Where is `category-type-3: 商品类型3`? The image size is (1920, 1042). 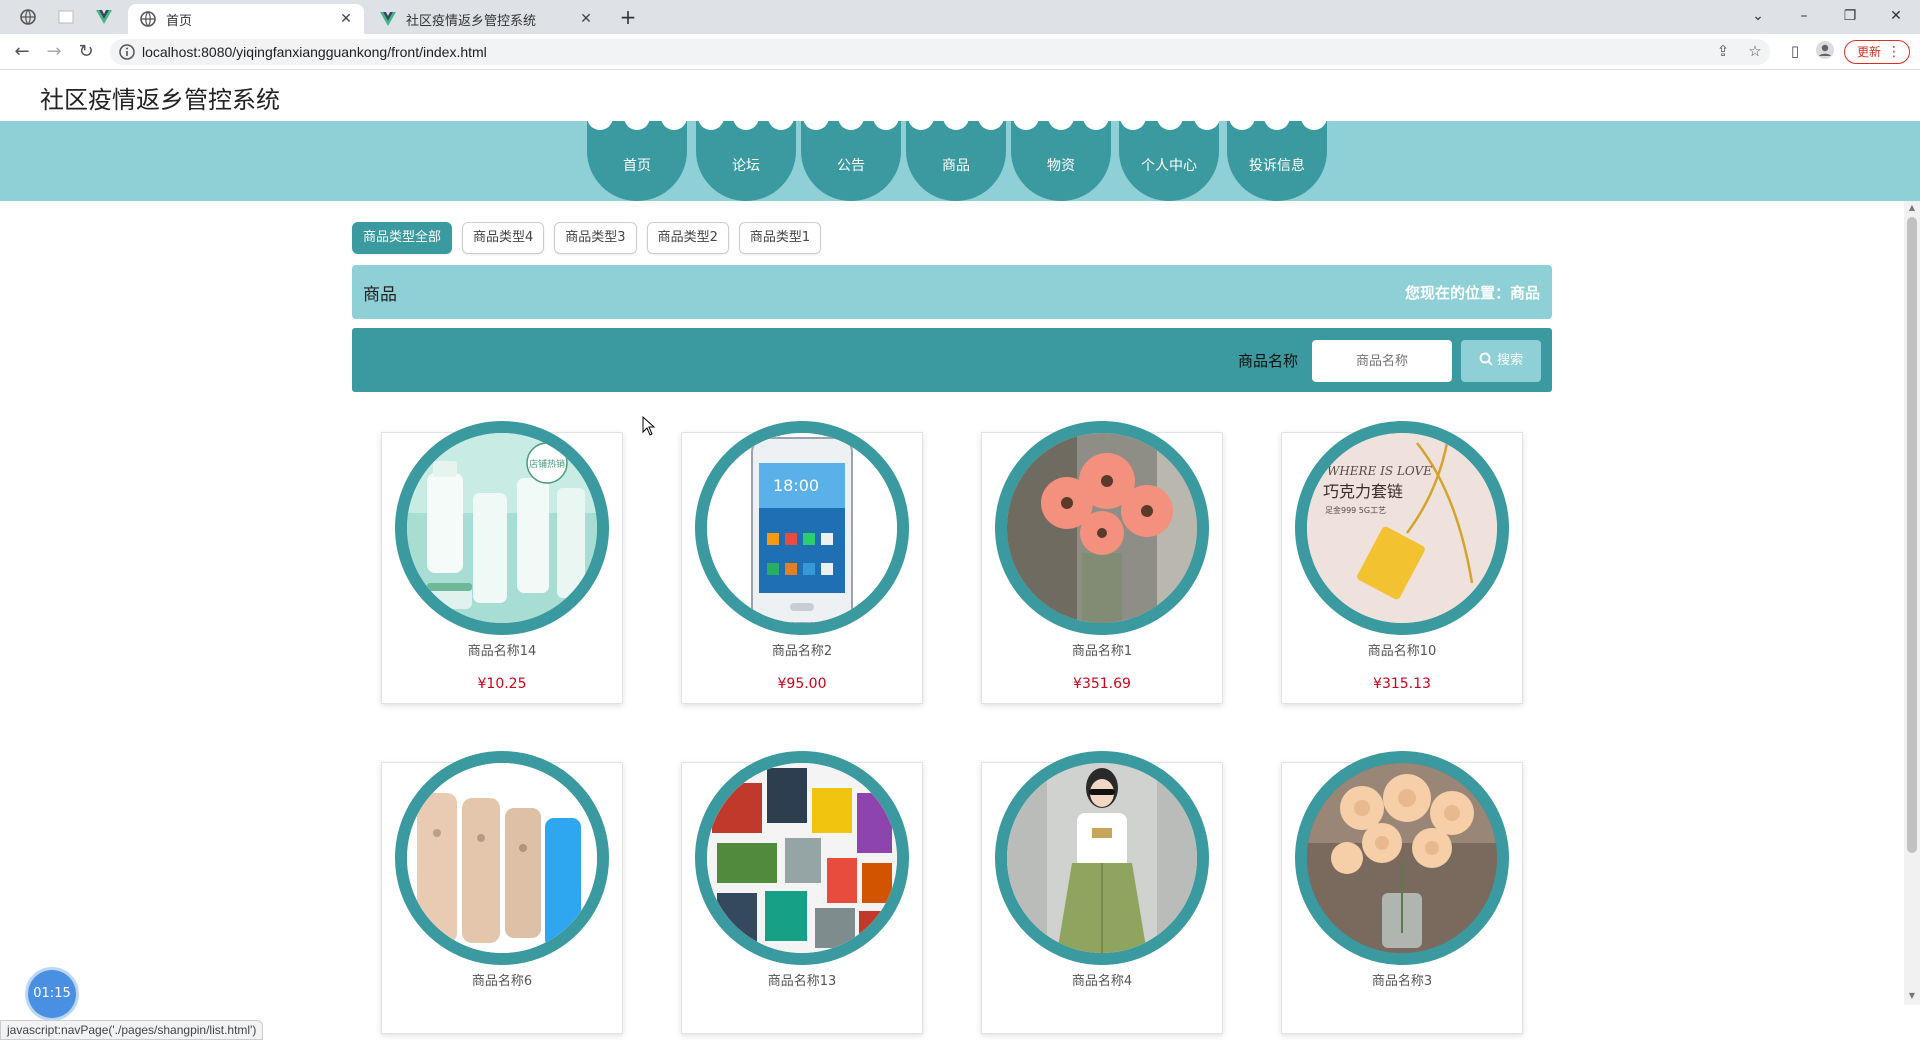
category-type-3: 商品类型3 is located at coordinates (595, 238).